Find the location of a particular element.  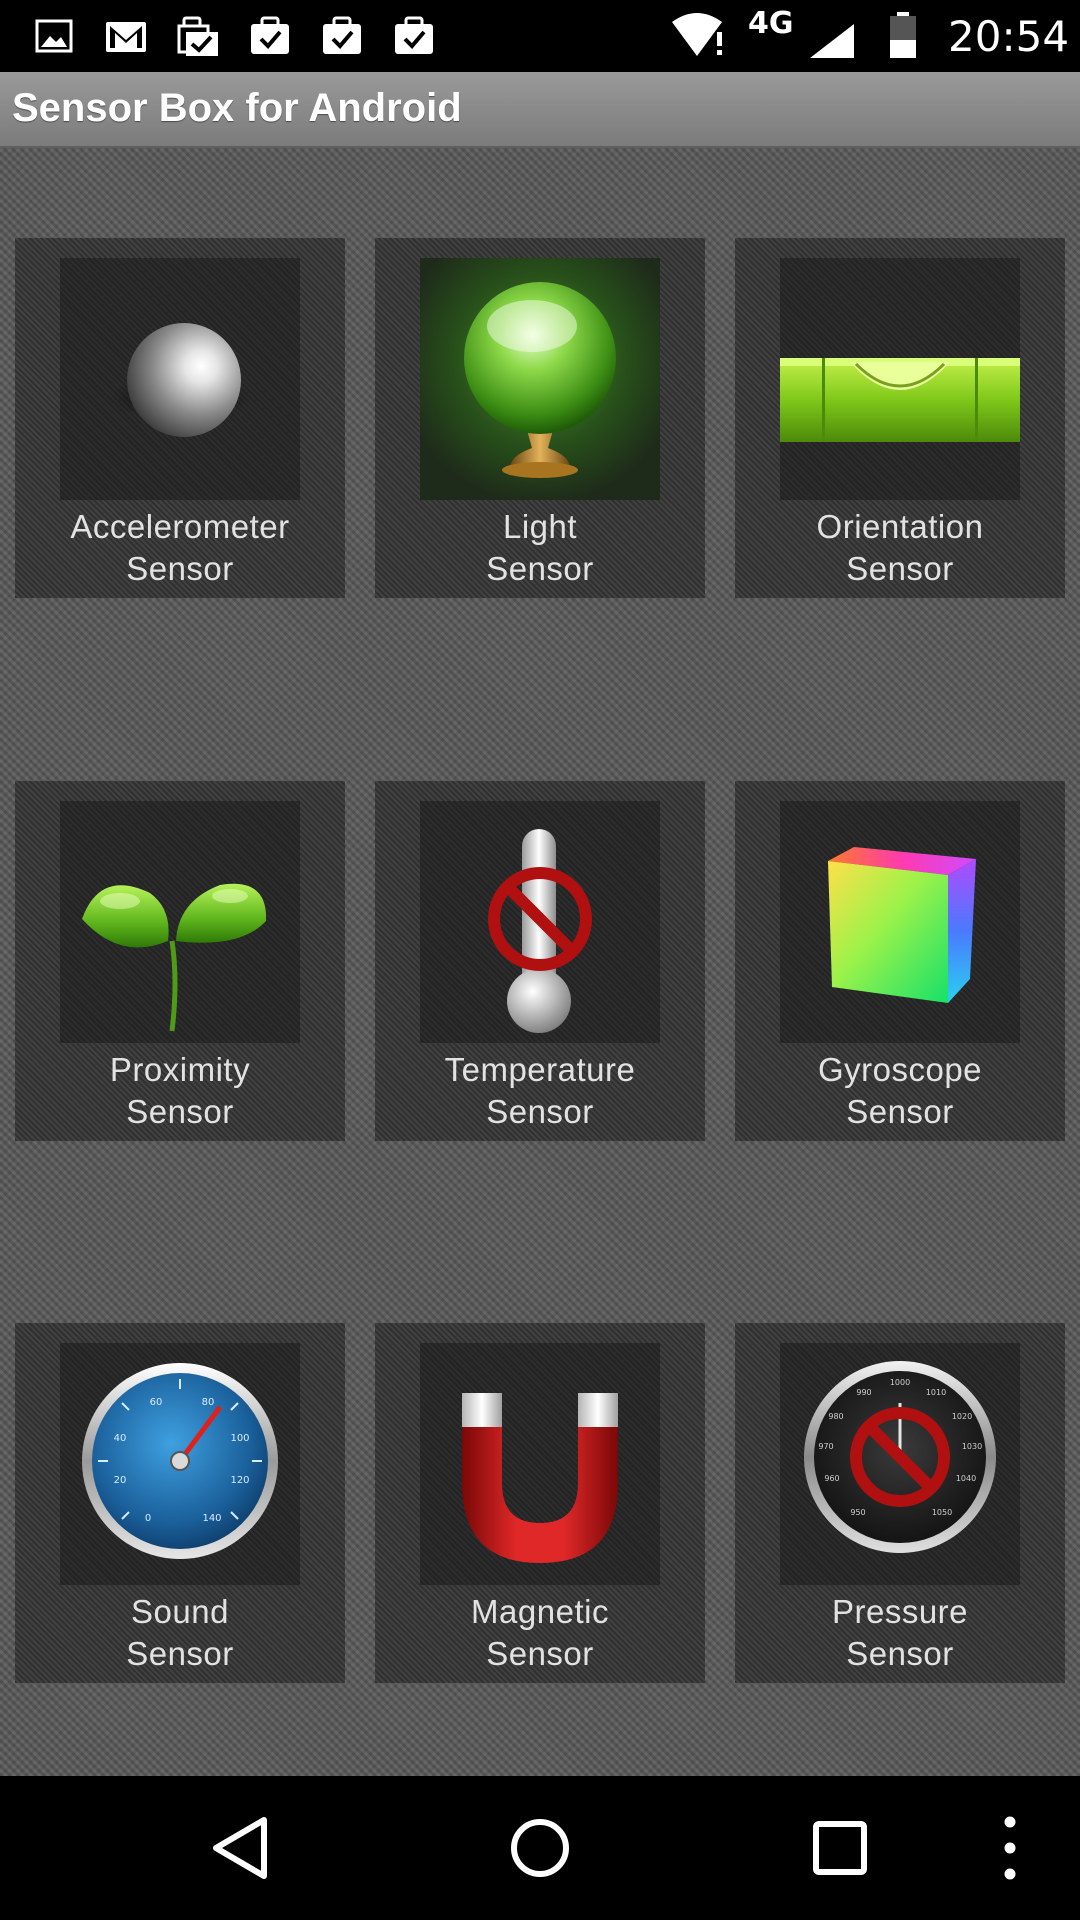

barometer-tick-label: 1050 is located at coordinates (942, 1512).